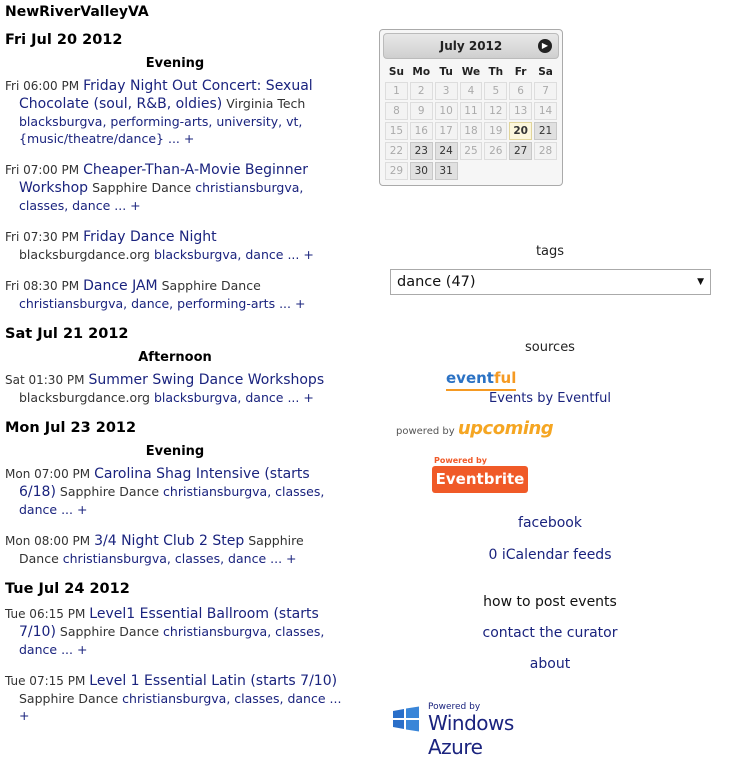 Image resolution: width=735 pixels, height=759 pixels. Describe the element at coordinates (425, 431) in the screenshot. I see `upcoming-small-text: powered by` at that location.